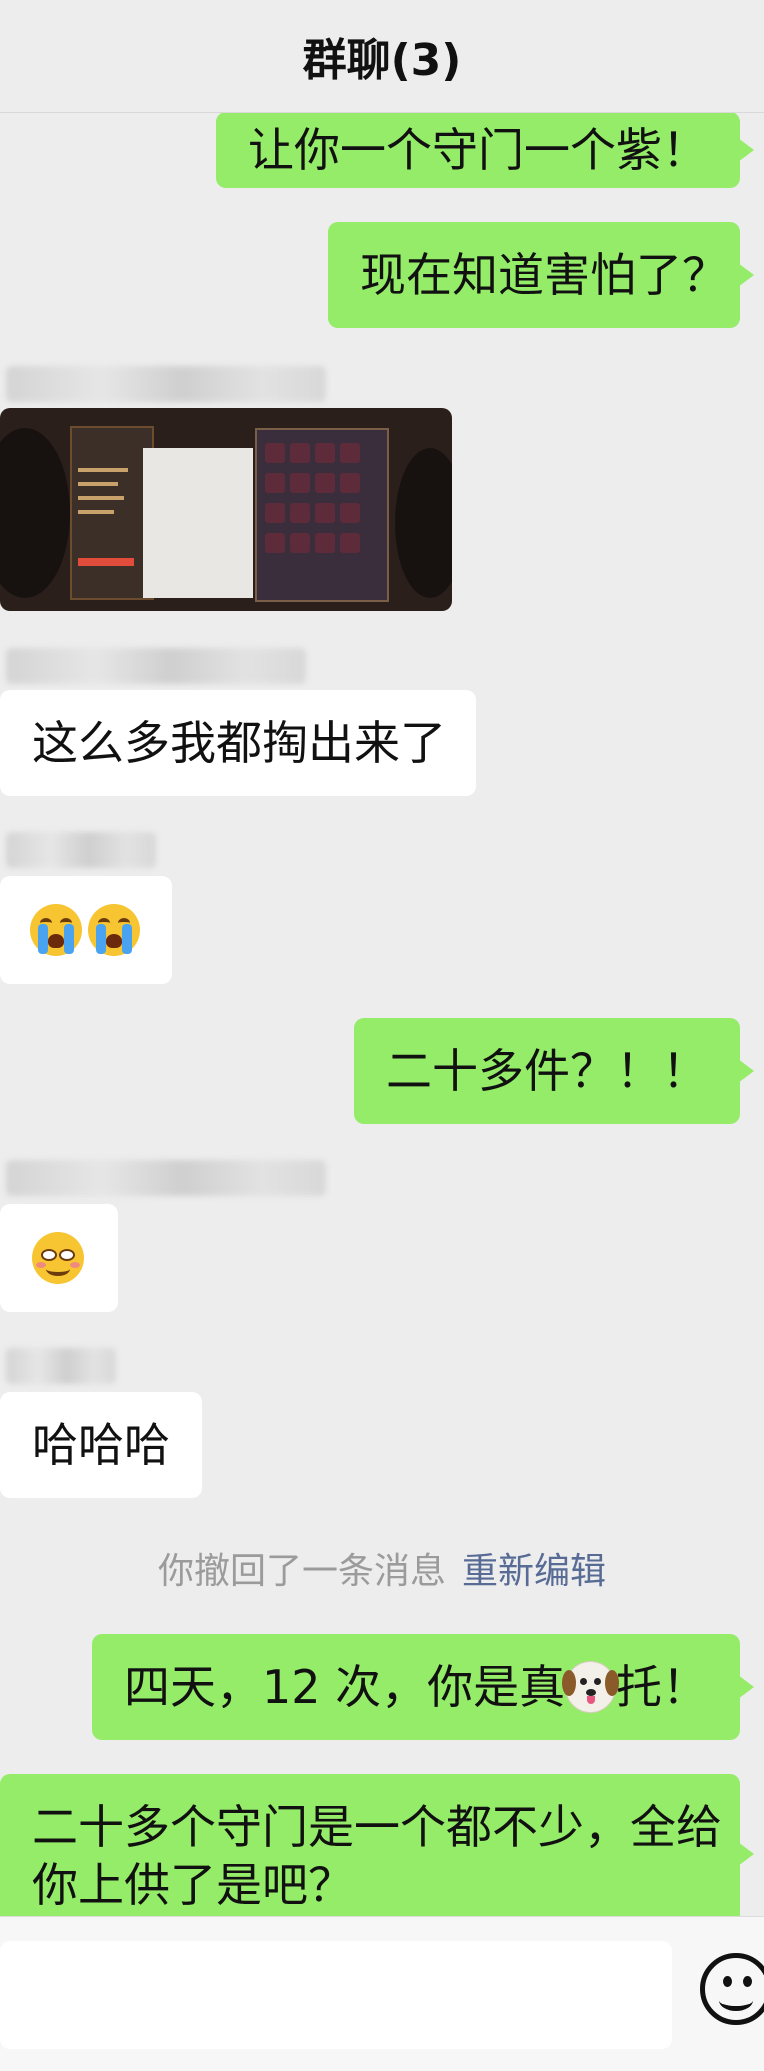  Describe the element at coordinates (336, 1995) in the screenshot. I see `message-input` at that location.